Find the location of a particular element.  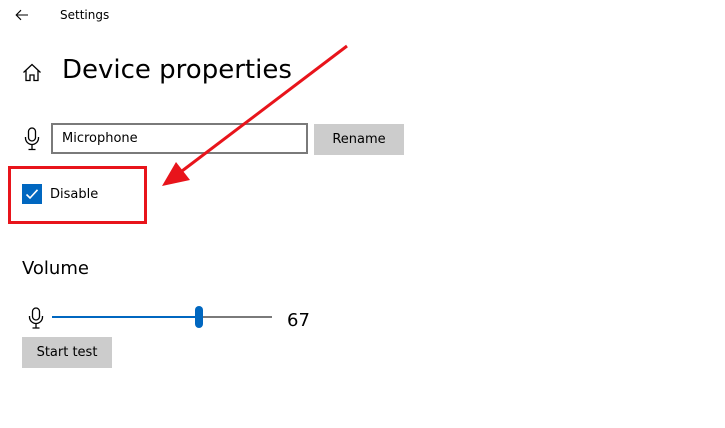

page-title: Device properties is located at coordinates (177, 70).